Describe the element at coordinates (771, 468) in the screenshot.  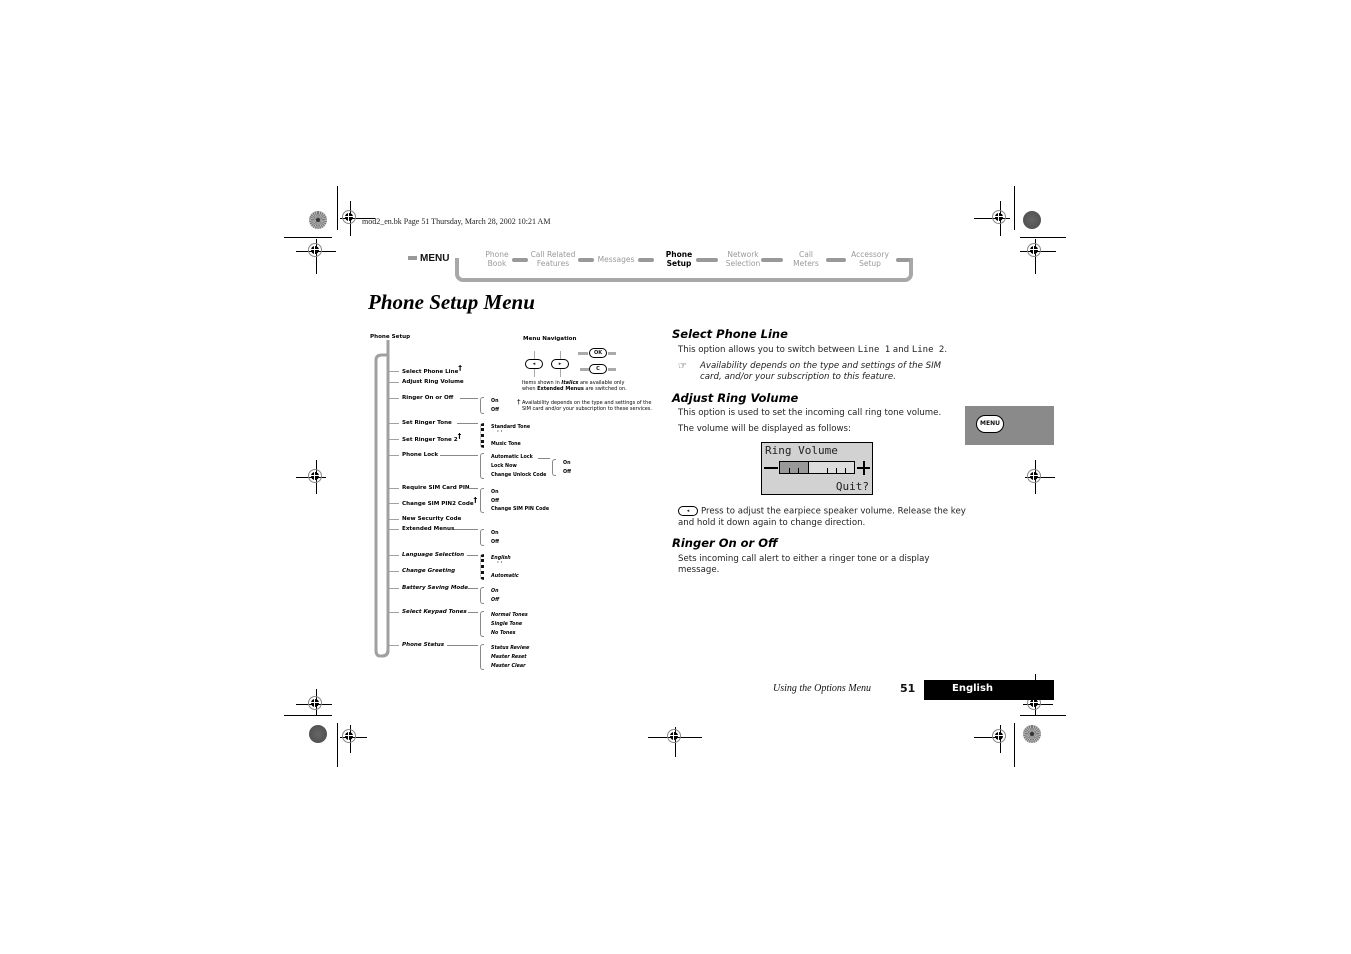
I see `minus-icon` at that location.